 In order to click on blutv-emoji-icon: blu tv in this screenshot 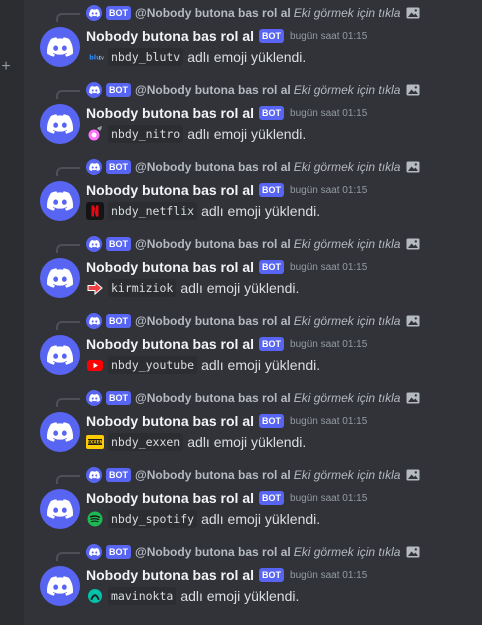, I will do `click(95, 57)`.